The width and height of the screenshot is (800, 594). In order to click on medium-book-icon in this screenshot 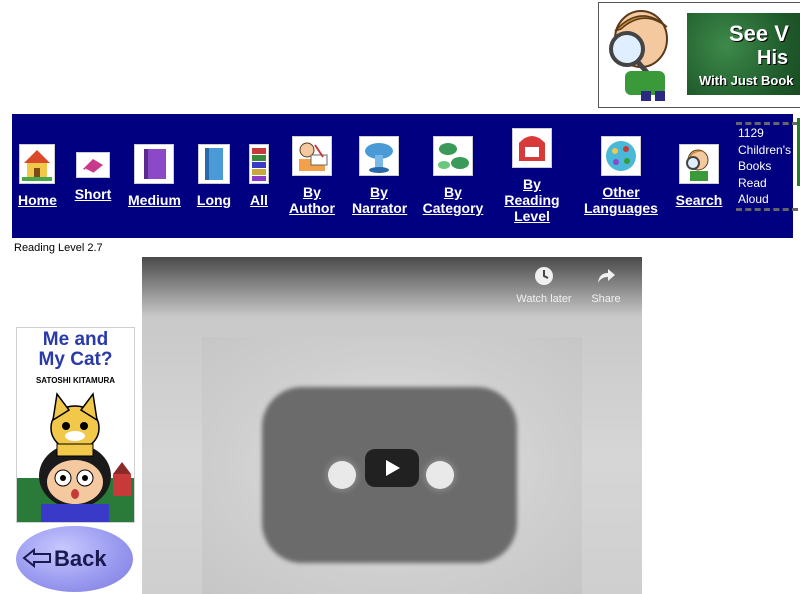, I will do `click(154, 164)`.